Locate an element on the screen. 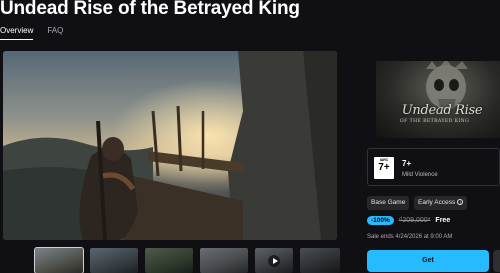  thumbnail-video is located at coordinates (274, 260).